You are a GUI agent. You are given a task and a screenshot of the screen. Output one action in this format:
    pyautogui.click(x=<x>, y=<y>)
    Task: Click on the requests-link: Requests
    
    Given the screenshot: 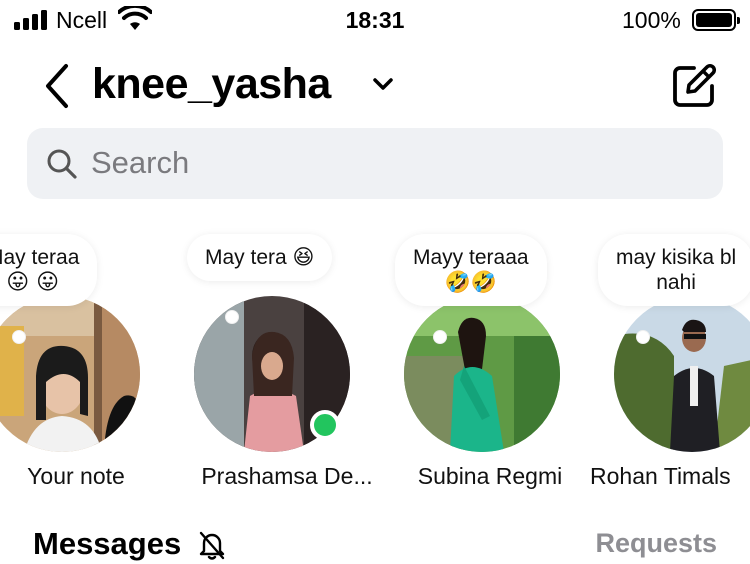 What is the action you would take?
    pyautogui.click(x=656, y=543)
    